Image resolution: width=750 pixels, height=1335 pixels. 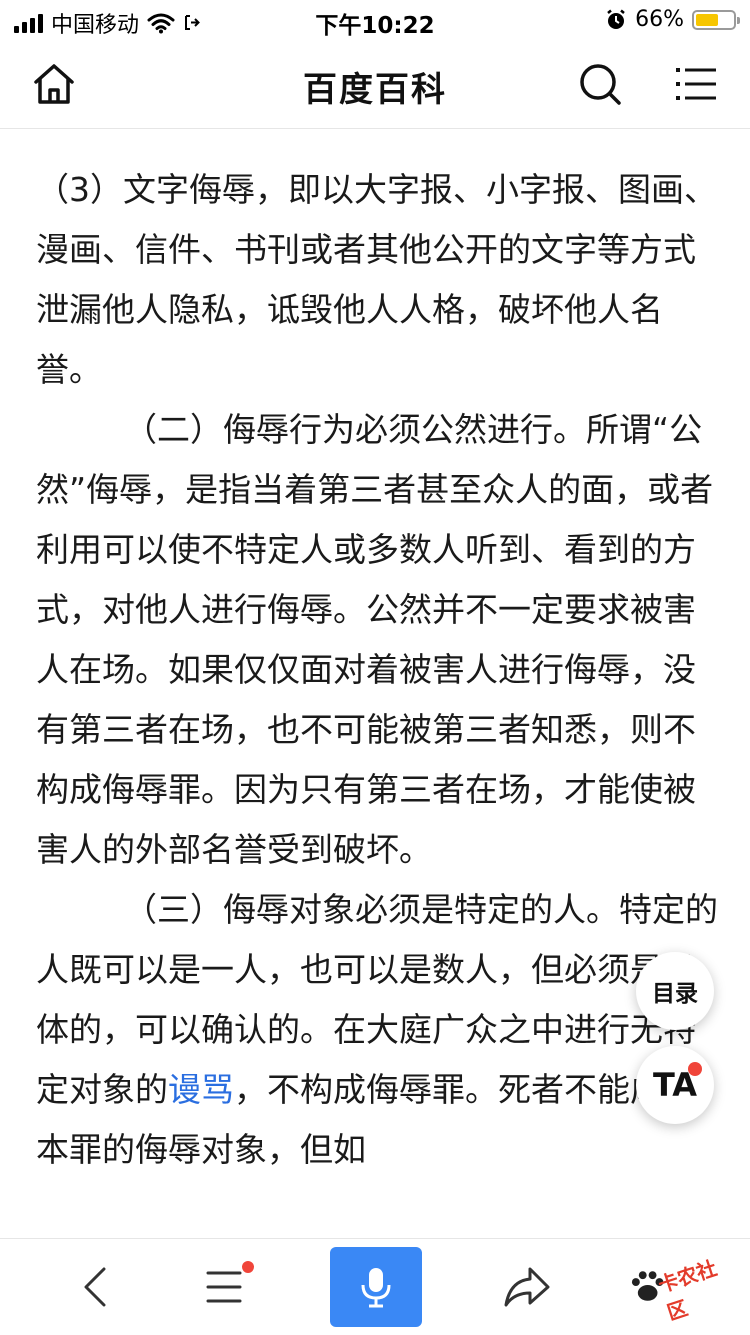 What do you see at coordinates (696, 84) in the screenshot?
I see `menu-icon` at bounding box center [696, 84].